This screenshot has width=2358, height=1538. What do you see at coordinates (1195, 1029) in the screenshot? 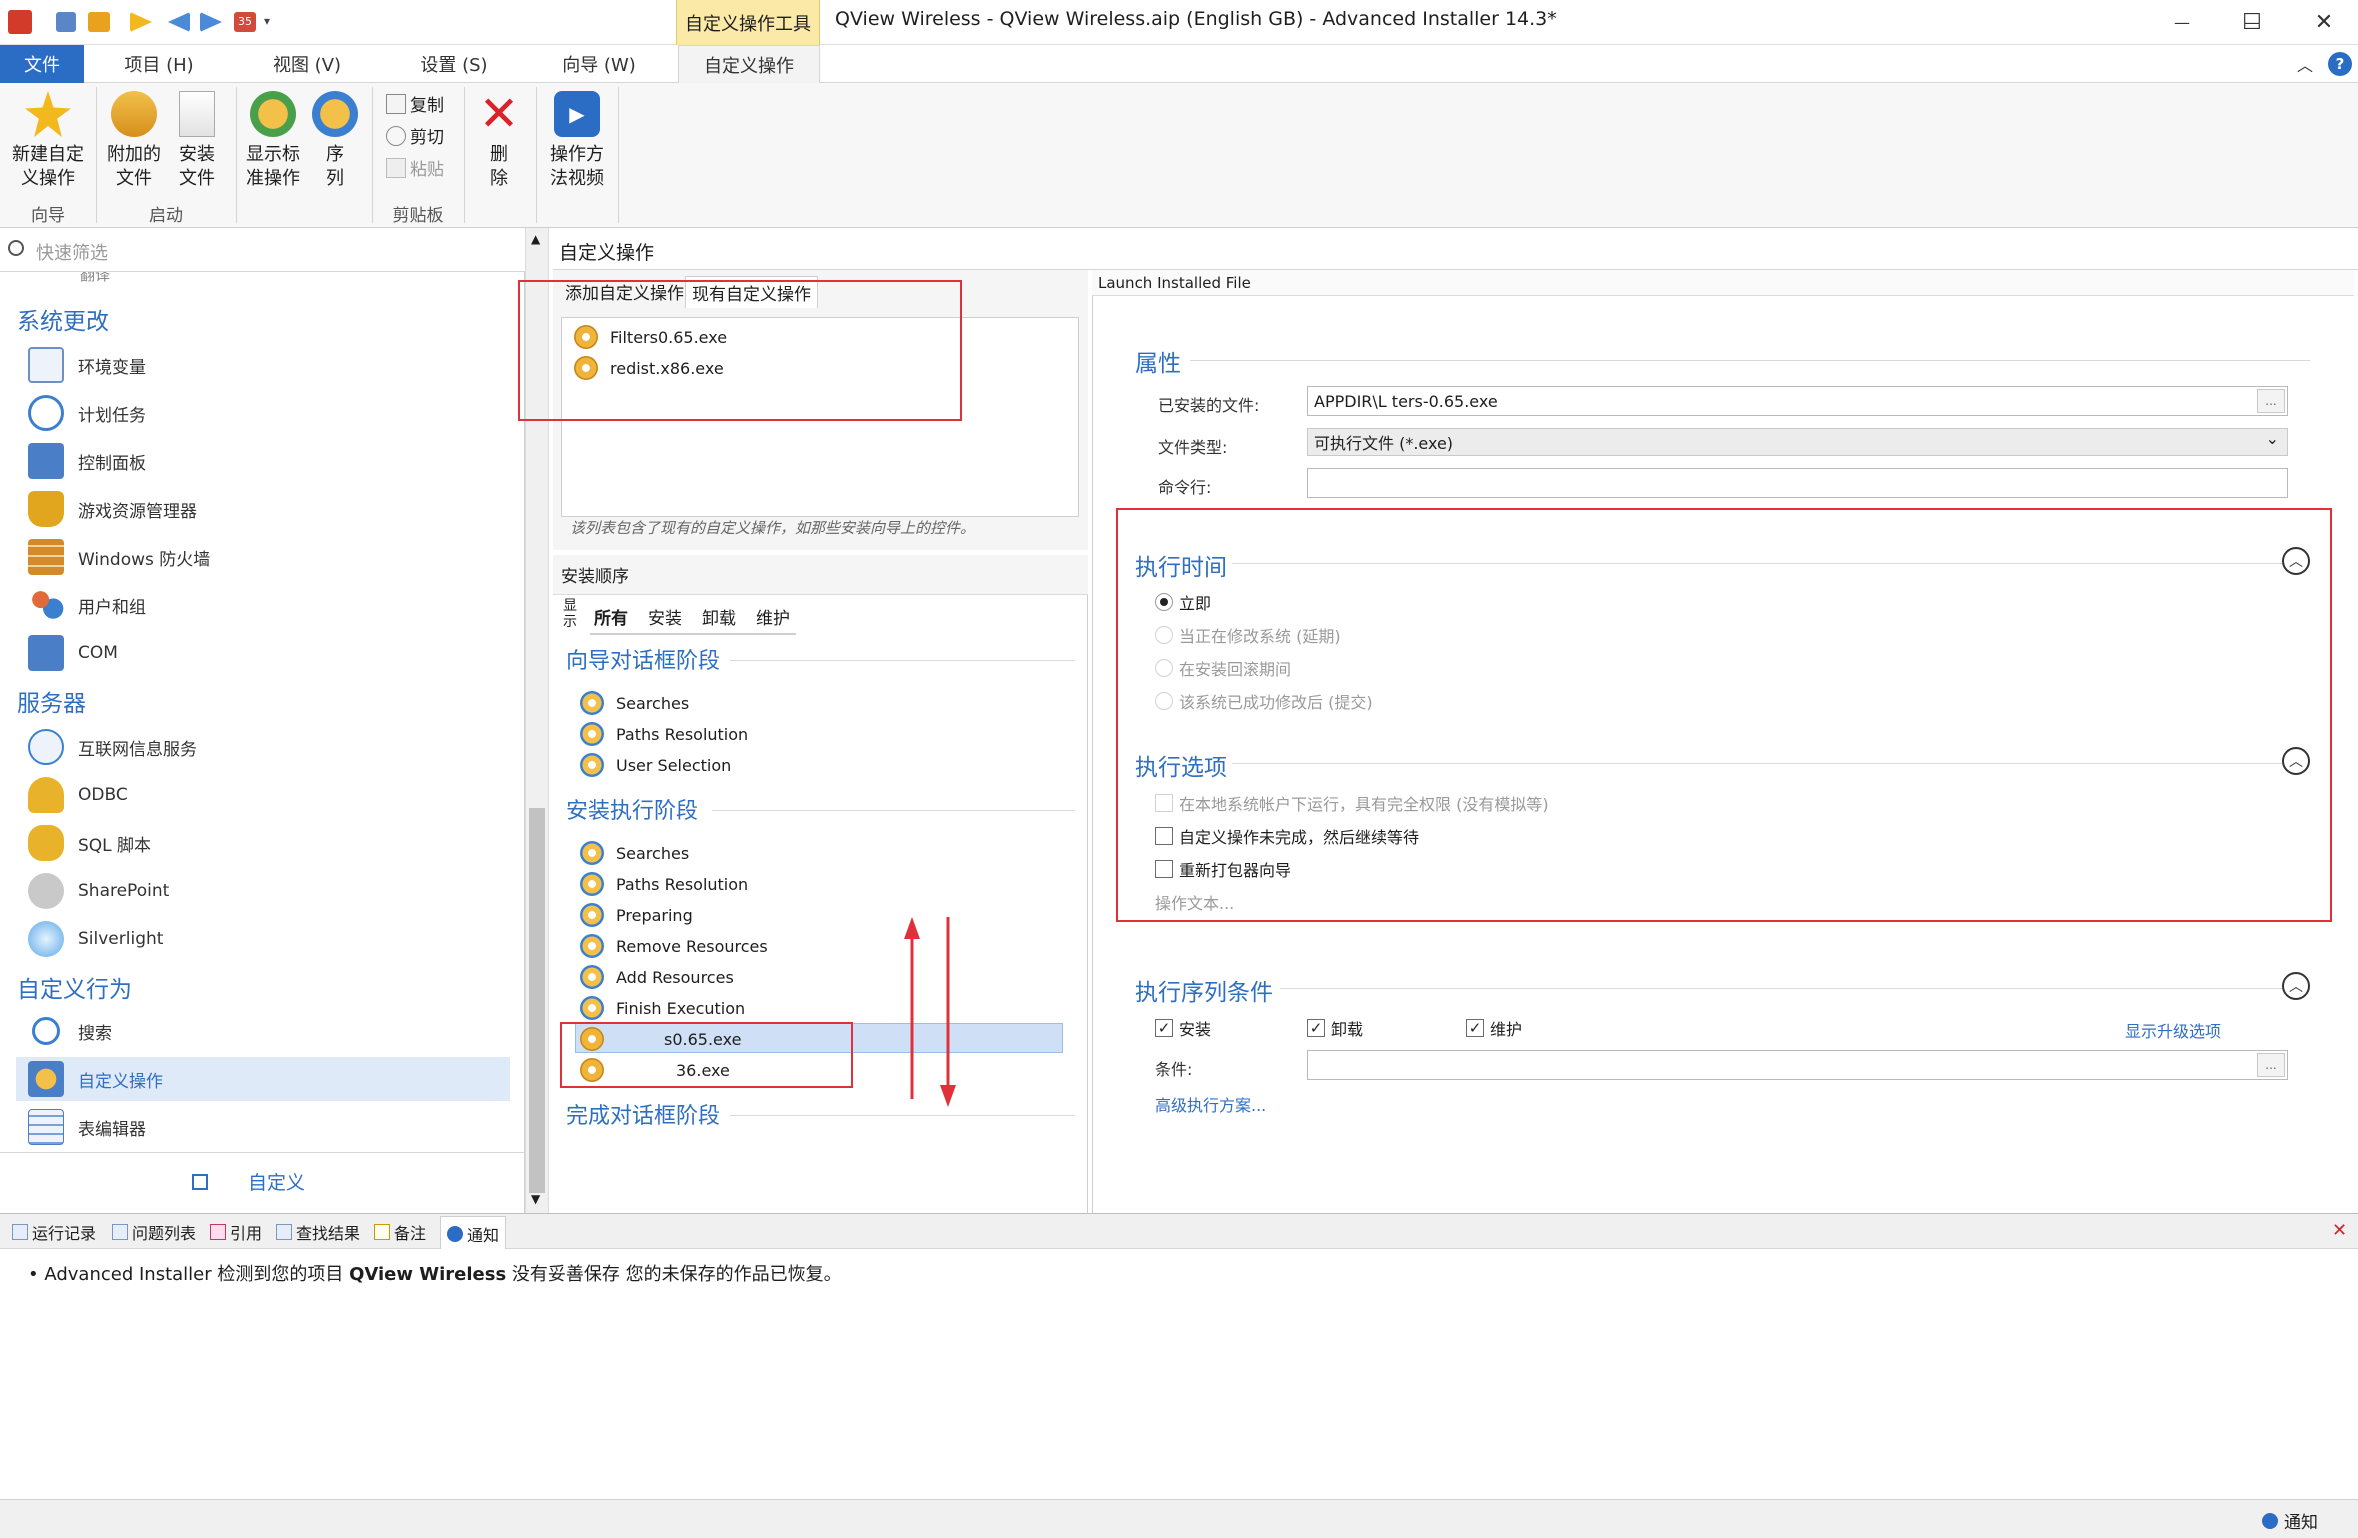
I see `checkbox-install-label: 安装` at bounding box center [1195, 1029].